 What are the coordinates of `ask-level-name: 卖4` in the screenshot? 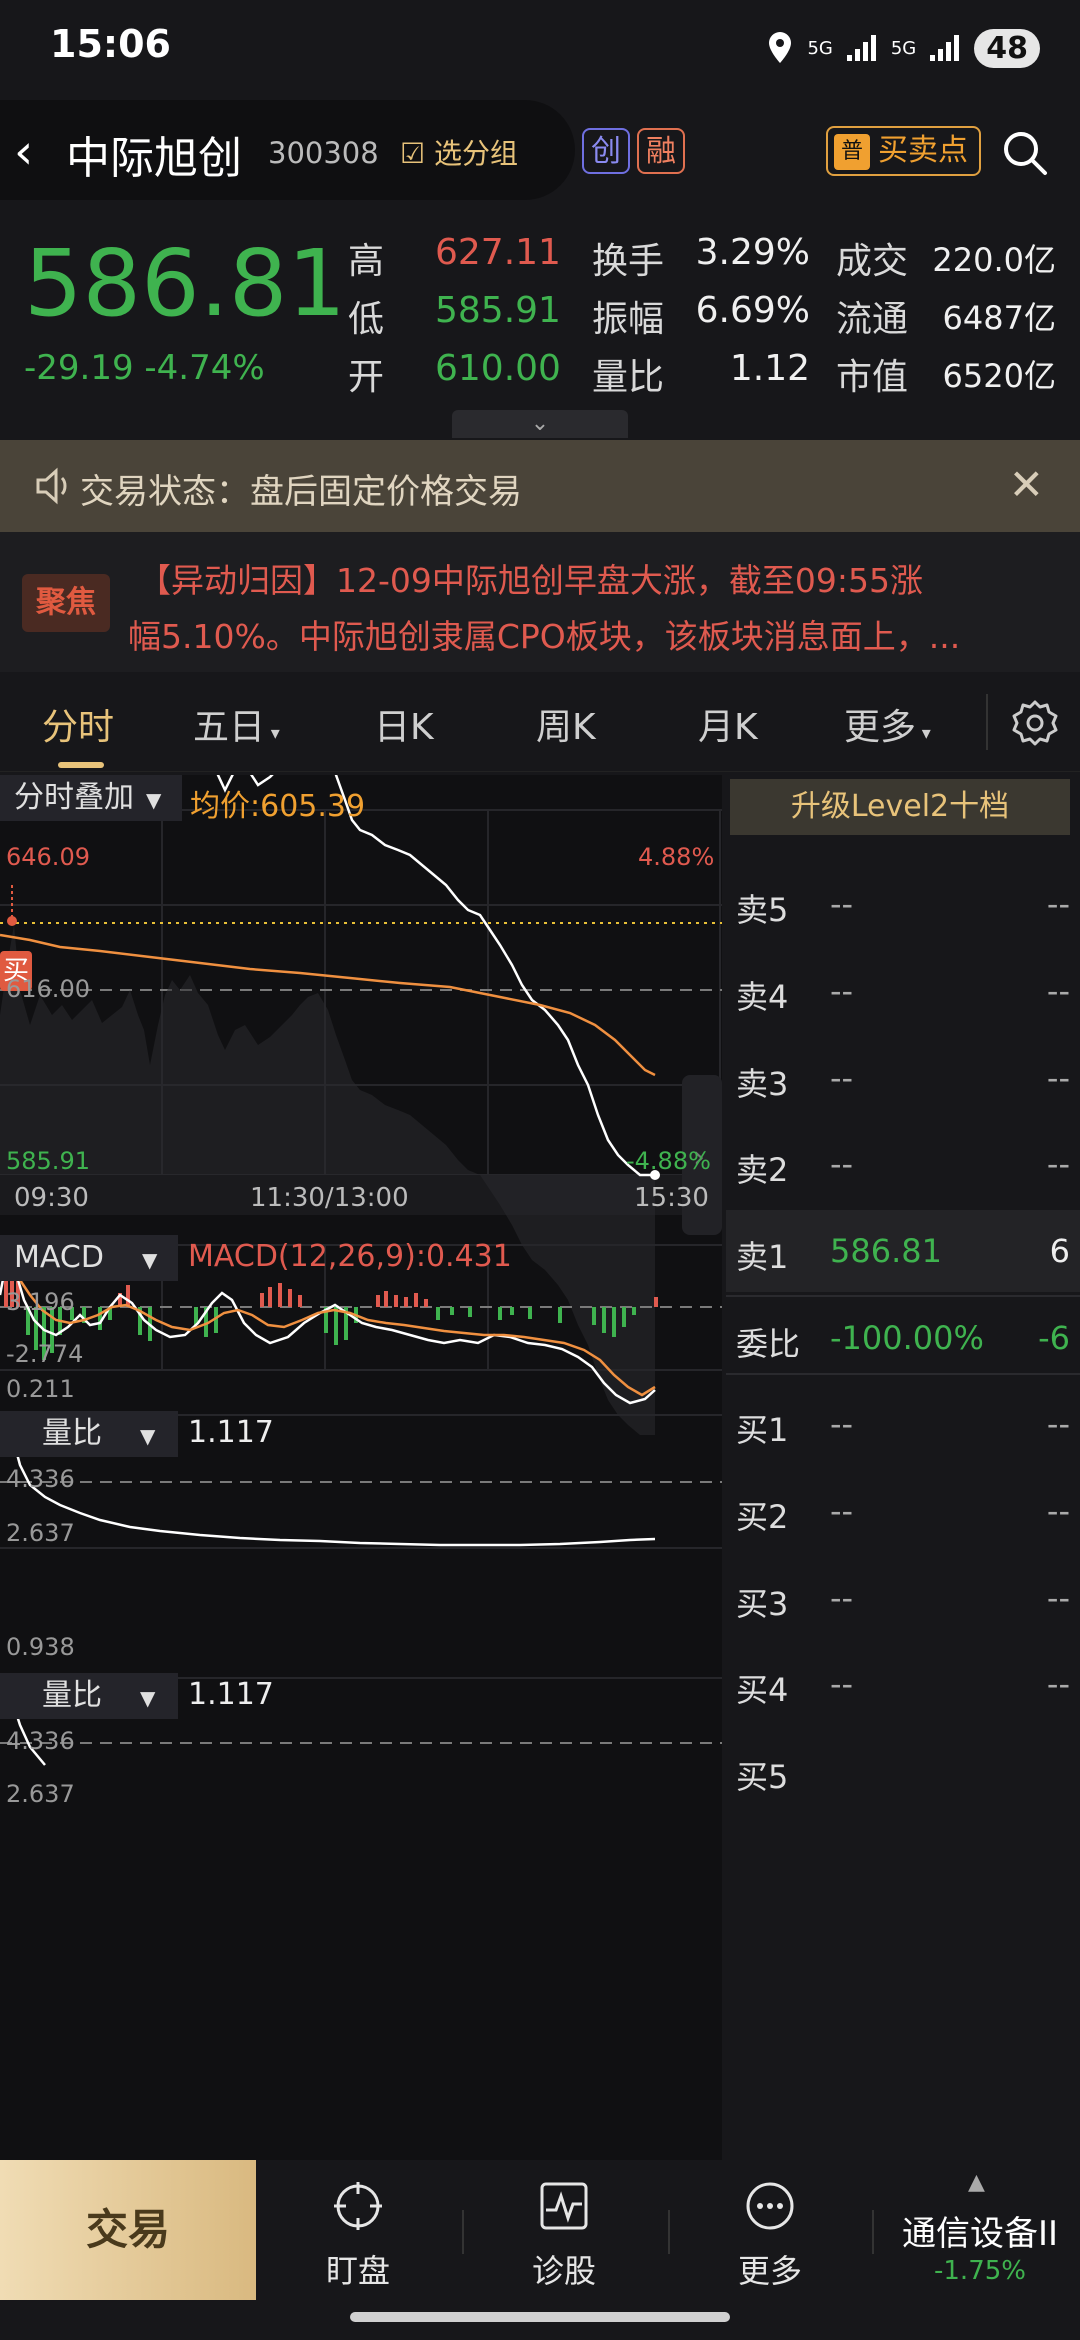 It's located at (762, 997).